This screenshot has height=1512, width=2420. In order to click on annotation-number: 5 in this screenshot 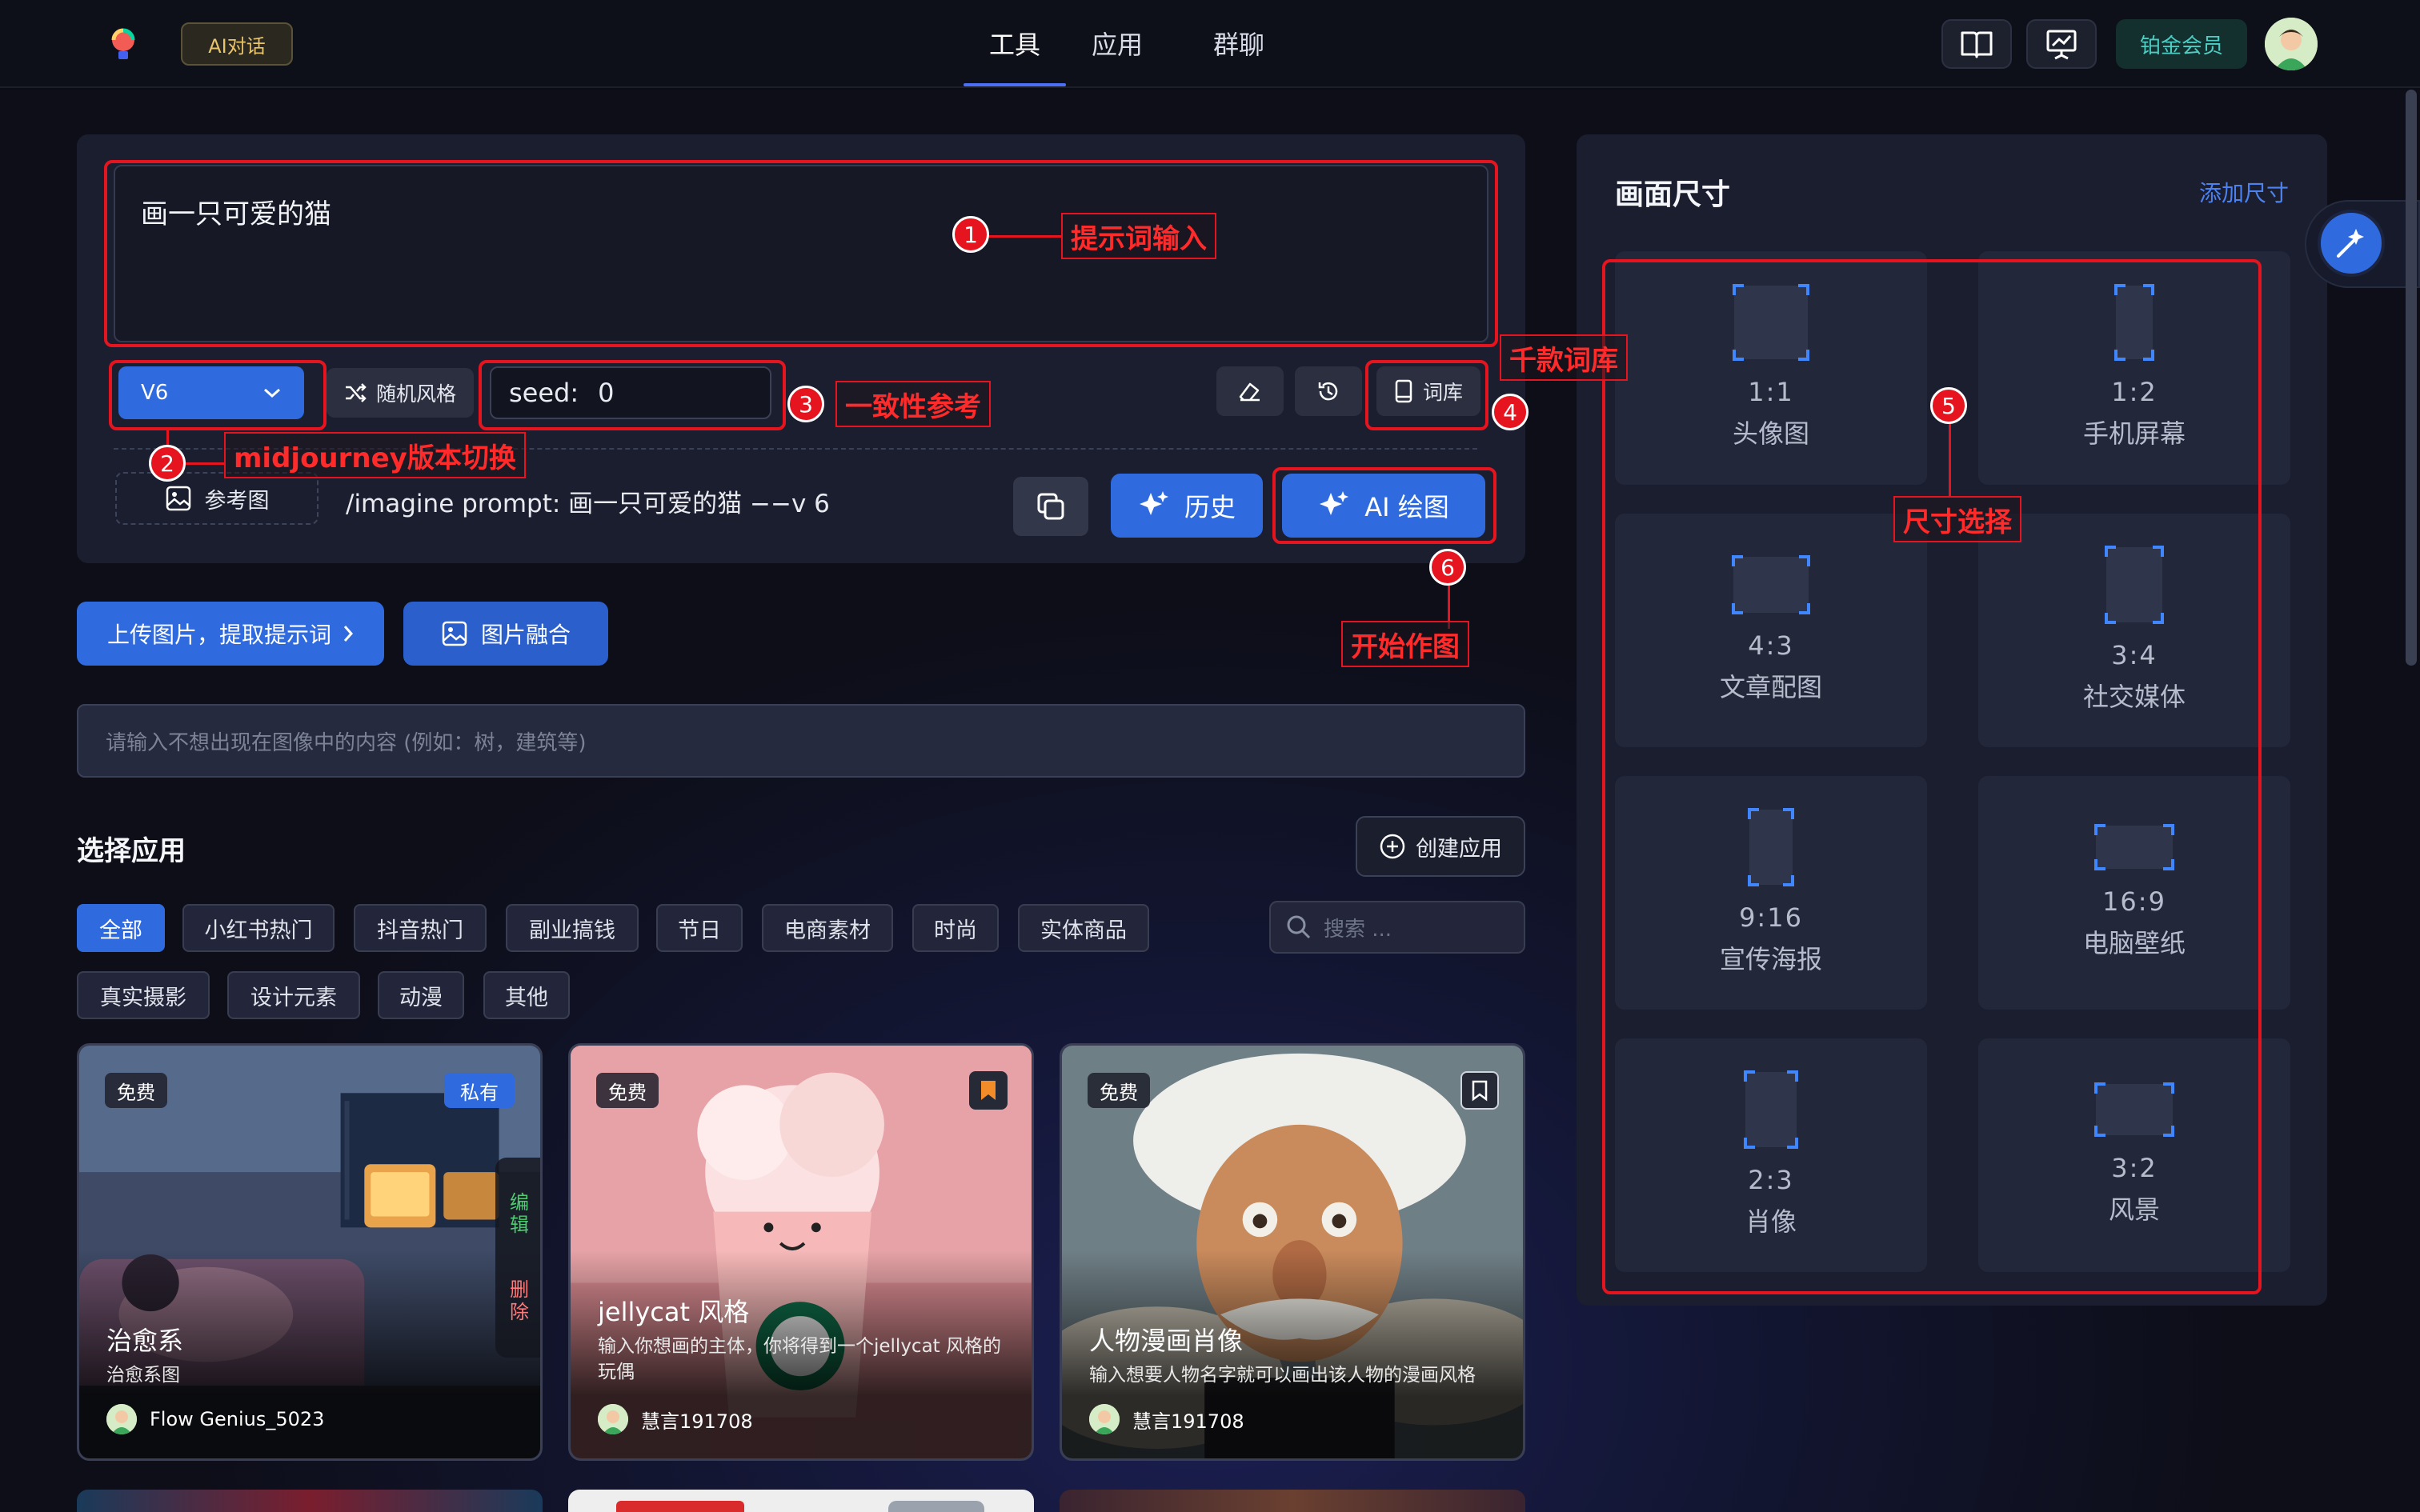, I will do `click(1948, 405)`.